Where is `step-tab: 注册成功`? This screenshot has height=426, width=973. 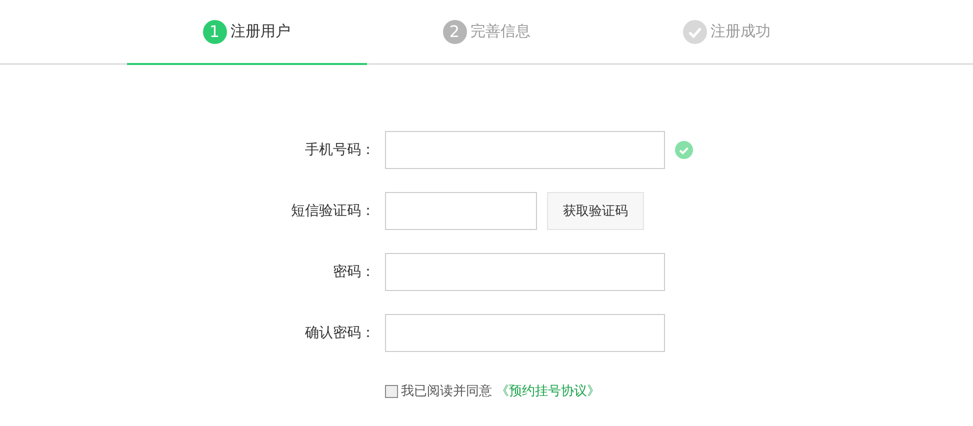 step-tab: 注册成功 is located at coordinates (726, 32).